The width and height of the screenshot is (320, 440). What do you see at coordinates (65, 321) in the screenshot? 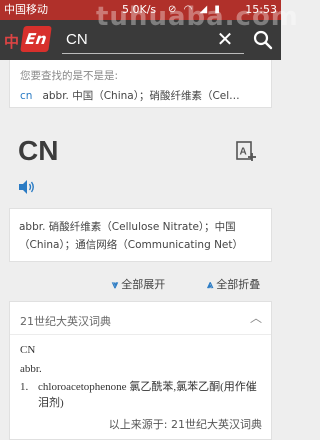
I see `dictionary-title: 21世纪大英汉词典` at bounding box center [65, 321].